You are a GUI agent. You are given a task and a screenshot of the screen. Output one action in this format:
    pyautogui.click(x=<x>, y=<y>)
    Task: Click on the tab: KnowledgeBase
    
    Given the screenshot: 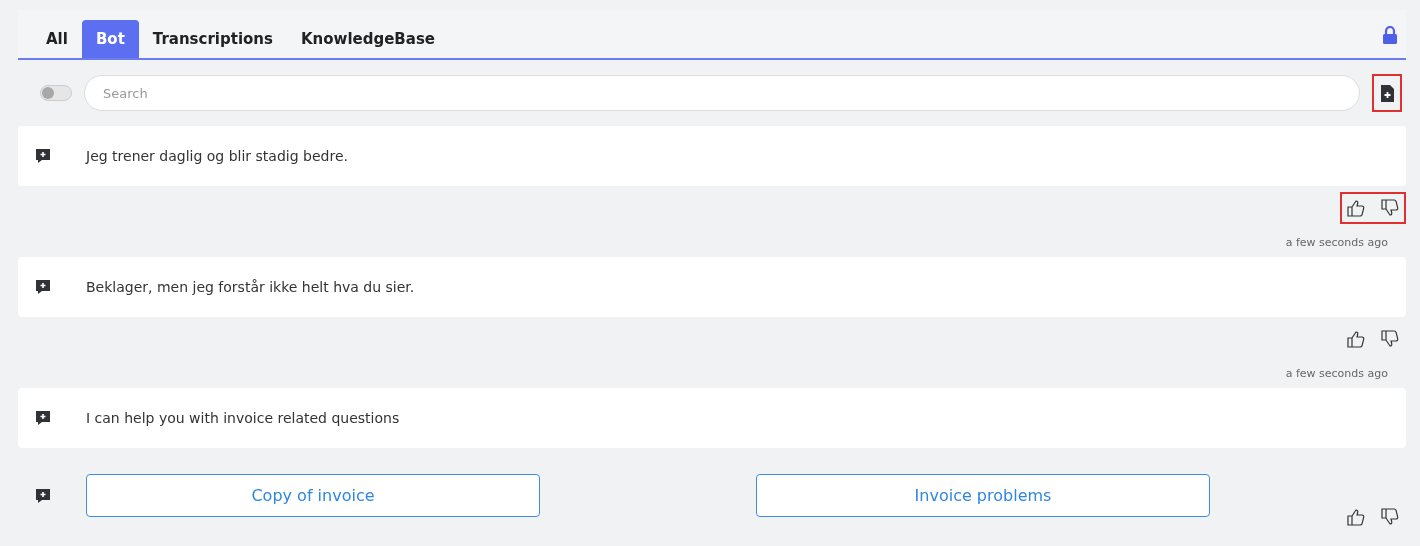 What is the action you would take?
    pyautogui.click(x=368, y=39)
    